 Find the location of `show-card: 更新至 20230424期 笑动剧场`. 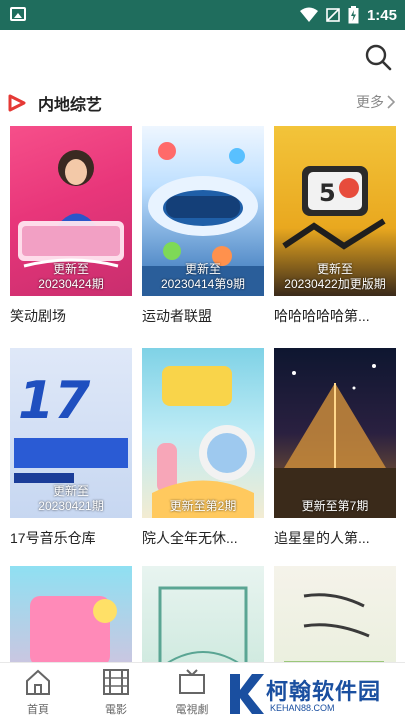

show-card: 更新至 20230424期 笑动剧场 is located at coordinates (71, 226).